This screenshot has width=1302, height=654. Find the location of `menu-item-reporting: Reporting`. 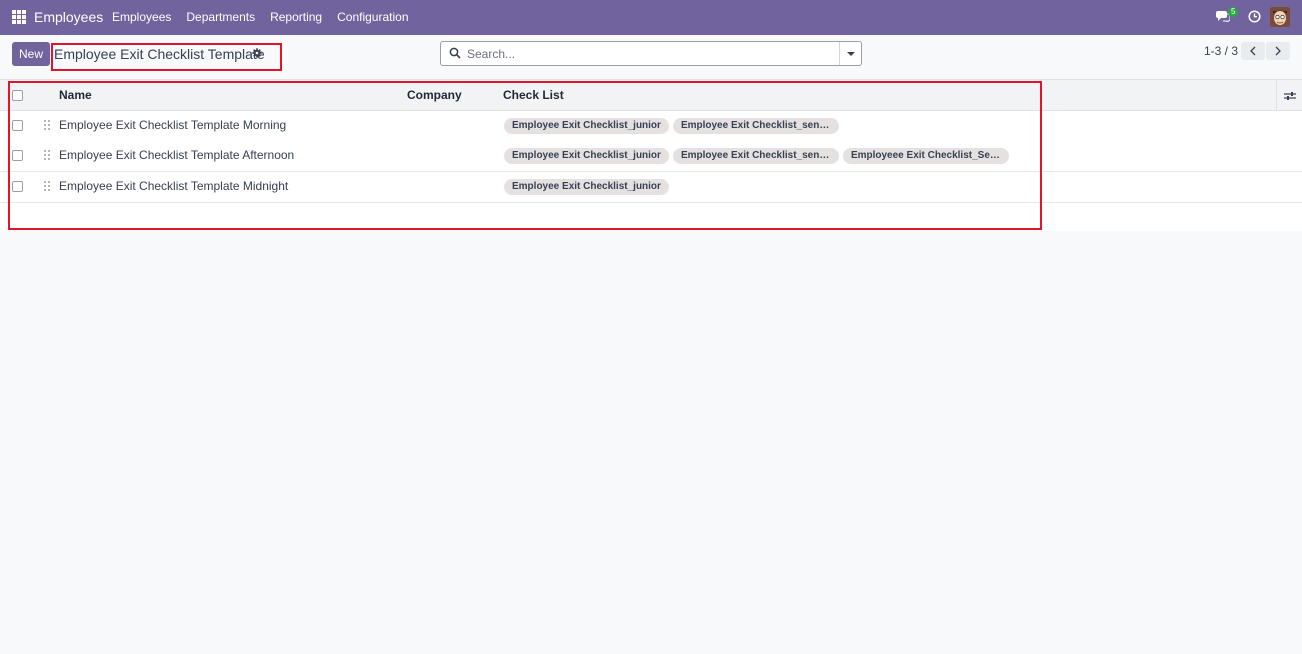

menu-item-reporting: Reporting is located at coordinates (296, 17).